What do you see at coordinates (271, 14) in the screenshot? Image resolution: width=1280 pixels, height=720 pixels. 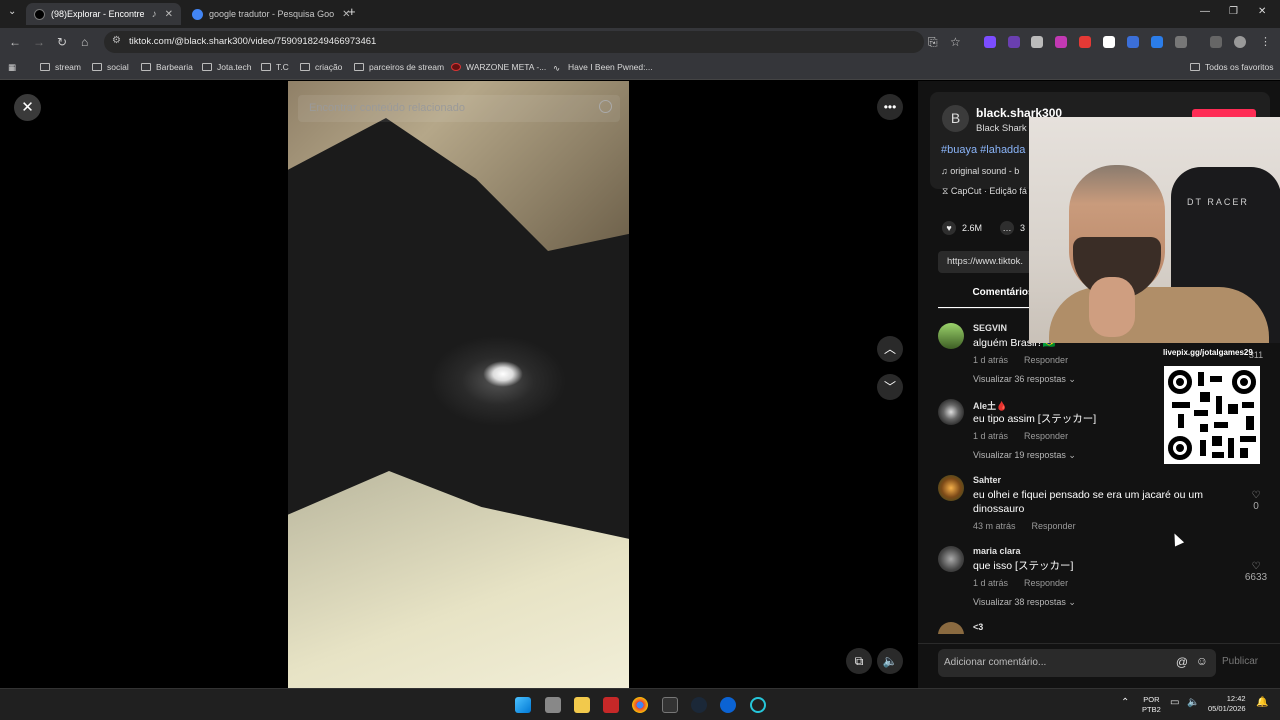 I see `tab-google: google tradutor - Pesquisa Goo ✕` at bounding box center [271, 14].